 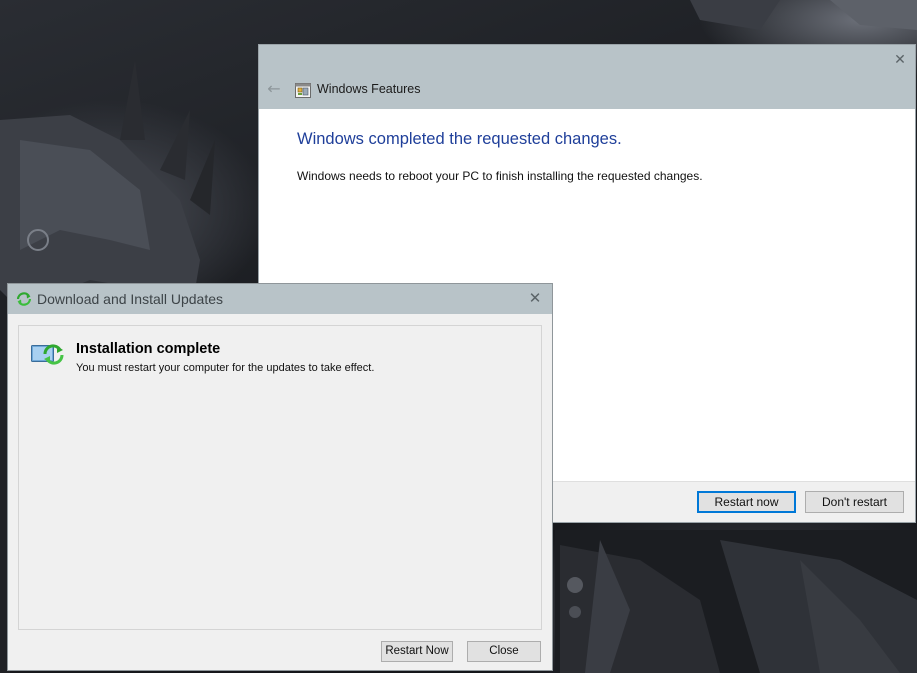 What do you see at coordinates (459, 139) in the screenshot?
I see `completion-heading: Windows completed the requested changes.` at bounding box center [459, 139].